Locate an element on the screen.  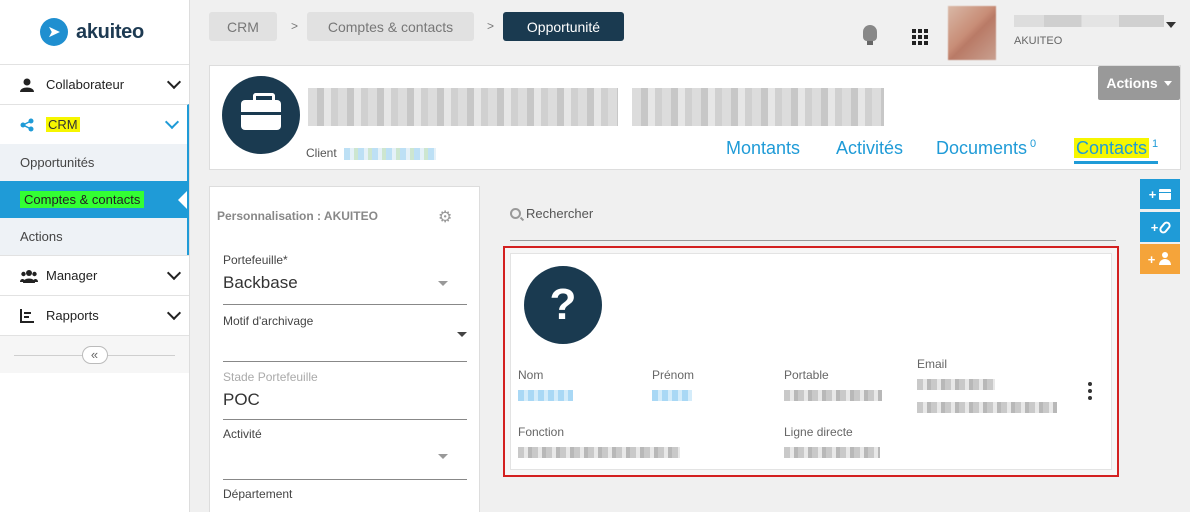
user-menu-caret-icon is located at coordinates (1171, 25).